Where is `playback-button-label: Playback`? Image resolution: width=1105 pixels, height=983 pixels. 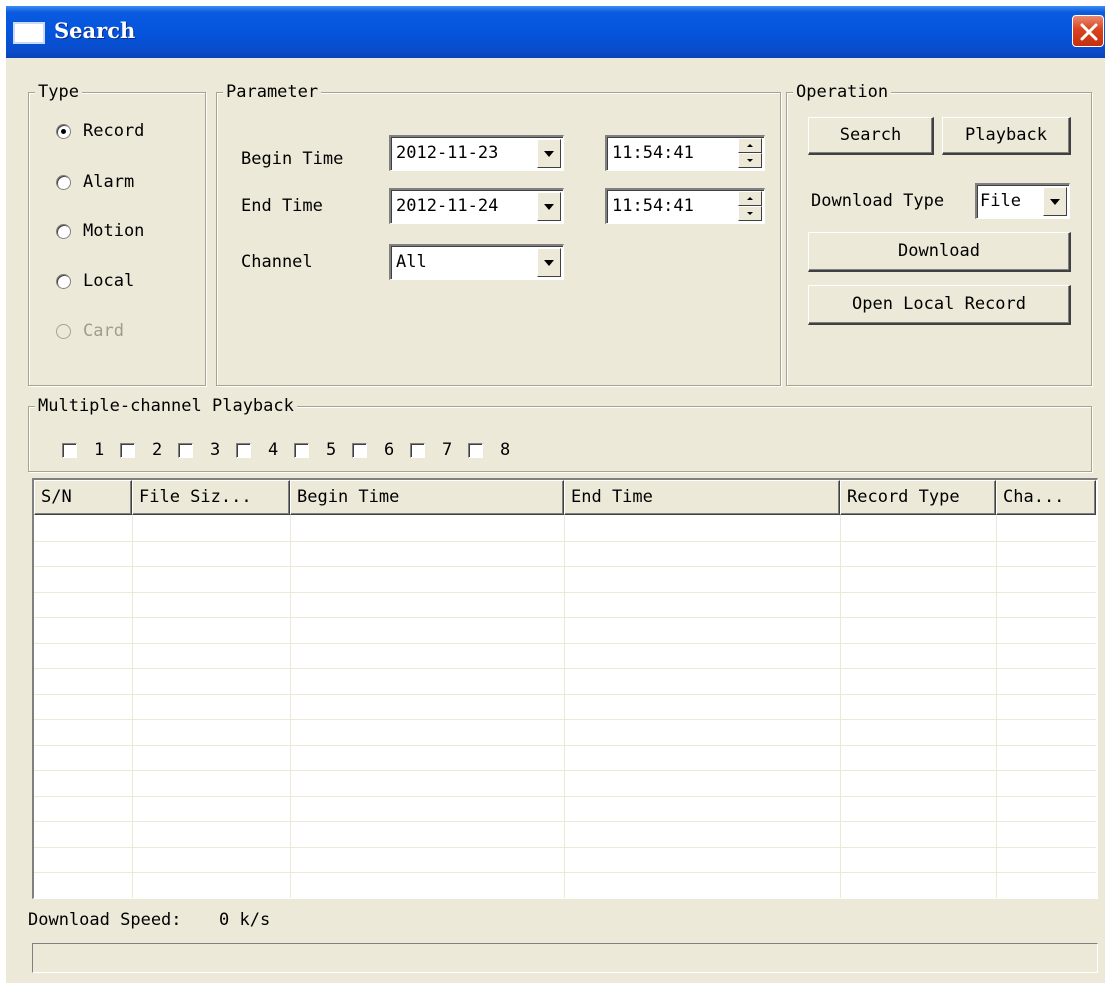
playback-button-label: Playback is located at coordinates (1006, 135).